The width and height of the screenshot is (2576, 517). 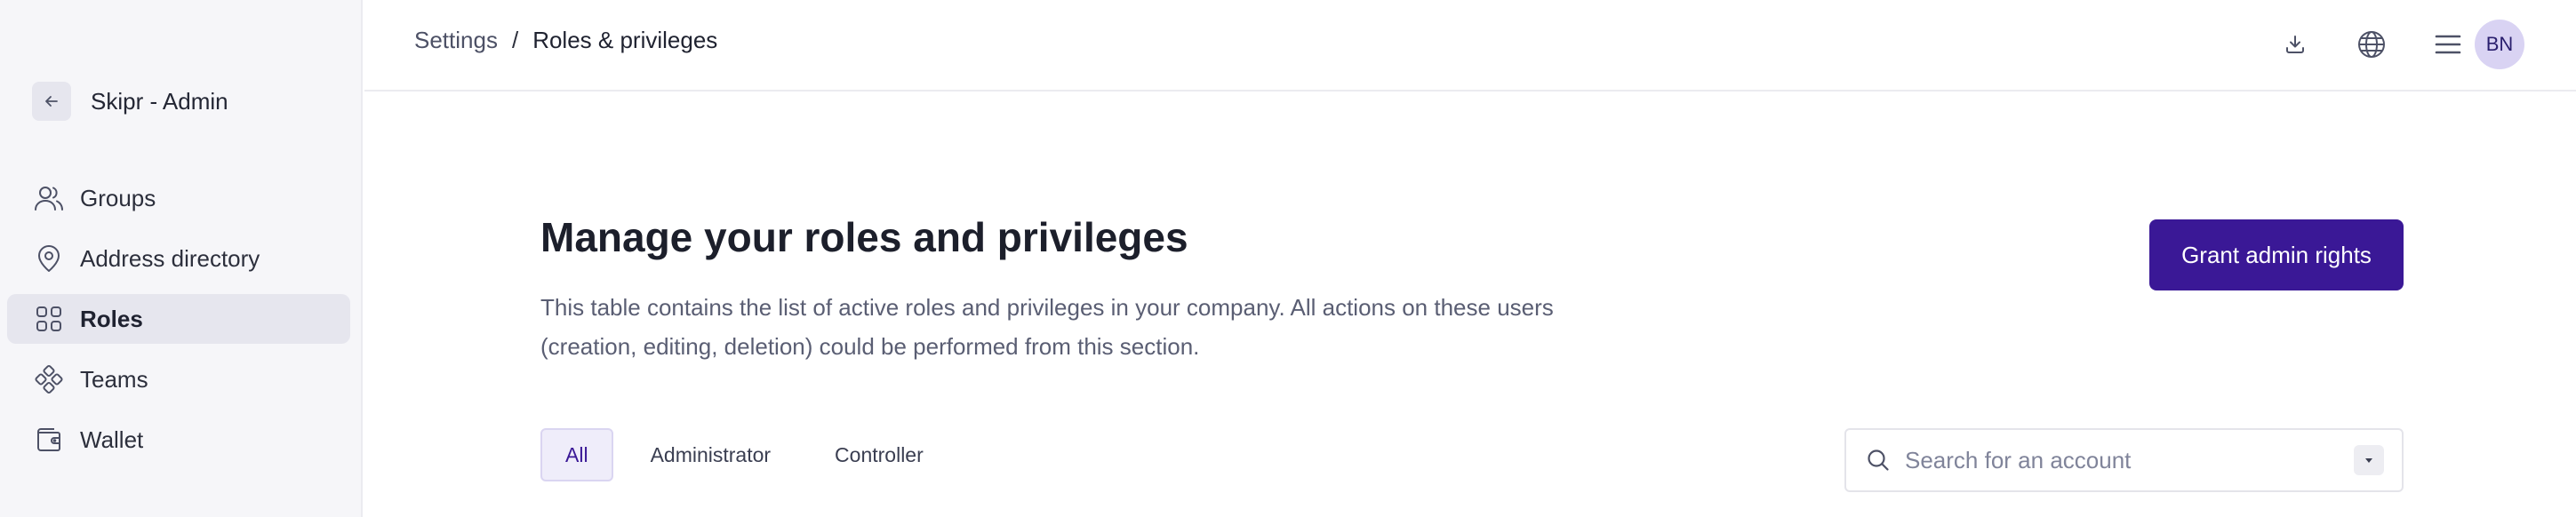 What do you see at coordinates (178, 440) in the screenshot?
I see `sidebar-item-wallet: Wallet` at bounding box center [178, 440].